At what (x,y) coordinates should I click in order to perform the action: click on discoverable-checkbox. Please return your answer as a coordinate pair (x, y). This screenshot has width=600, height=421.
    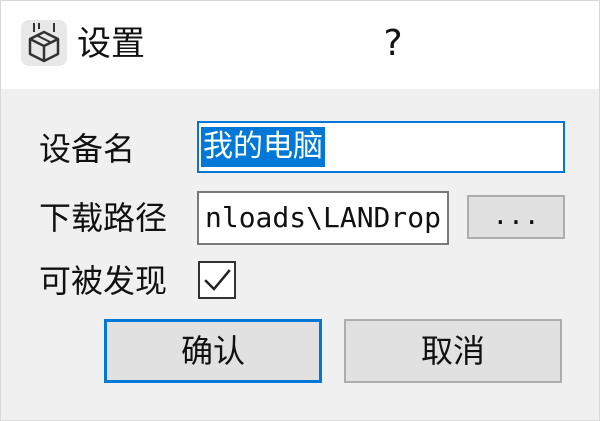
    Looking at the image, I should click on (217, 280).